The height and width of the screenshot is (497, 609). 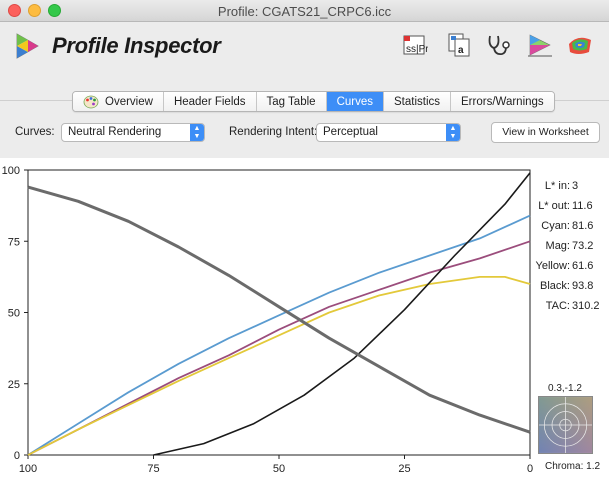 What do you see at coordinates (129, 101) in the screenshot?
I see `tab-overview-label: Overview` at bounding box center [129, 101].